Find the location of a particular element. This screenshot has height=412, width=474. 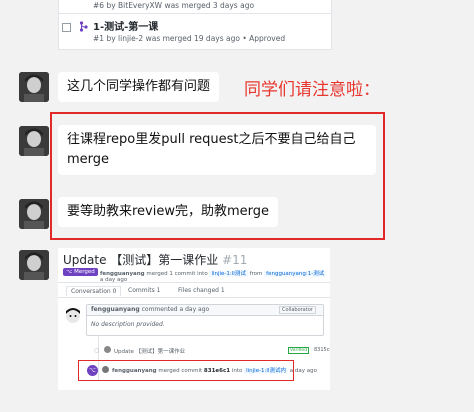

tab-conversation: Conversation 0 is located at coordinates (94, 291).